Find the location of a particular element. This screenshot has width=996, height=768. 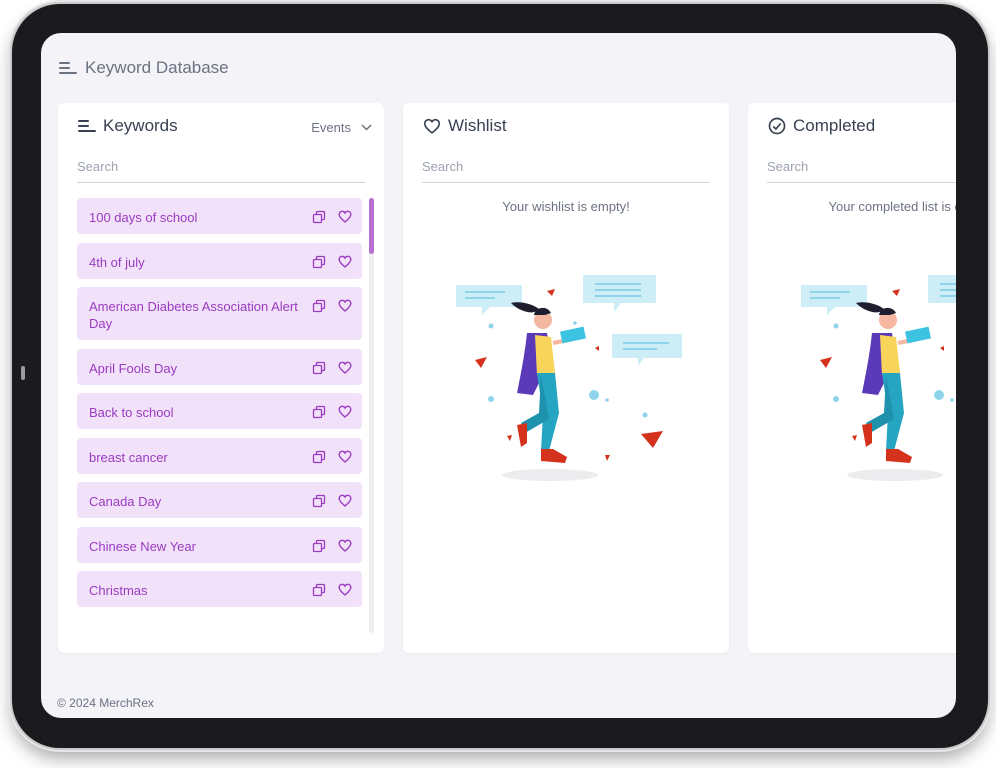

completed-search-input is located at coordinates (861, 166).